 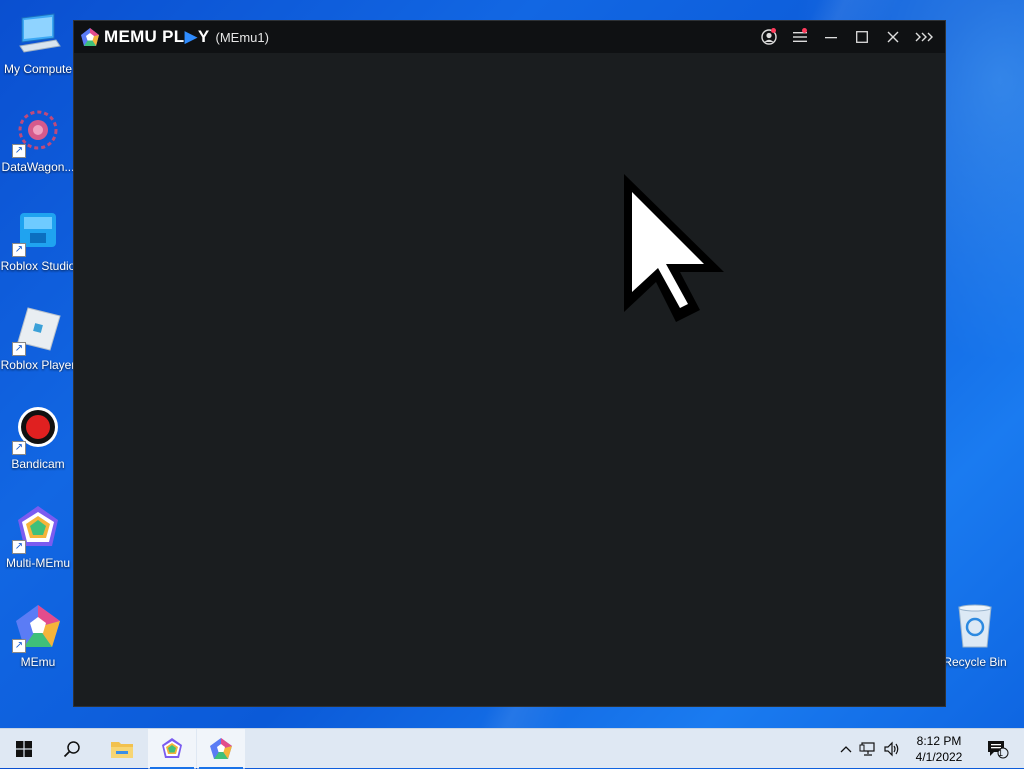 I want to click on desktop-icon-label: Roblox Player, so click(x=38, y=365).